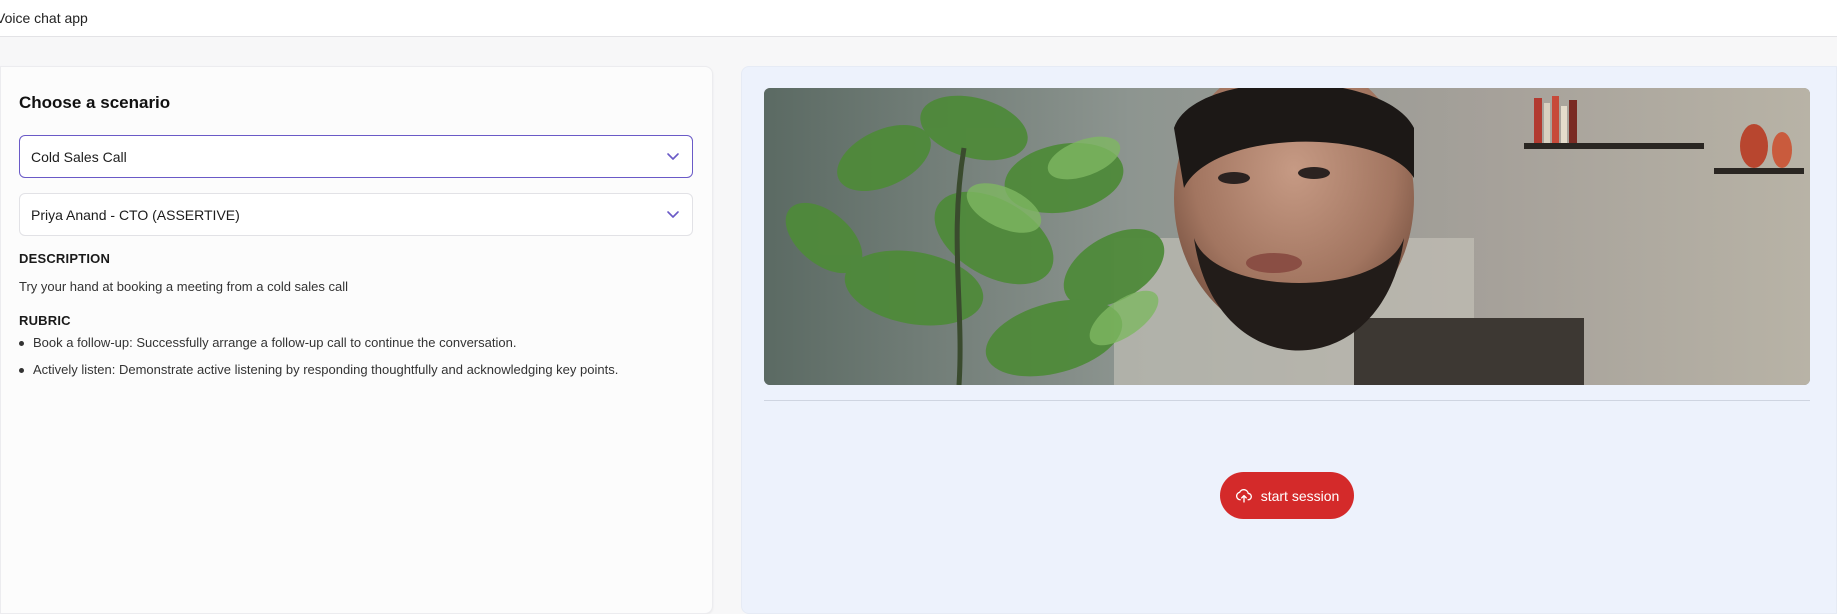  I want to click on app-title: Voice chat app, so click(44, 18).